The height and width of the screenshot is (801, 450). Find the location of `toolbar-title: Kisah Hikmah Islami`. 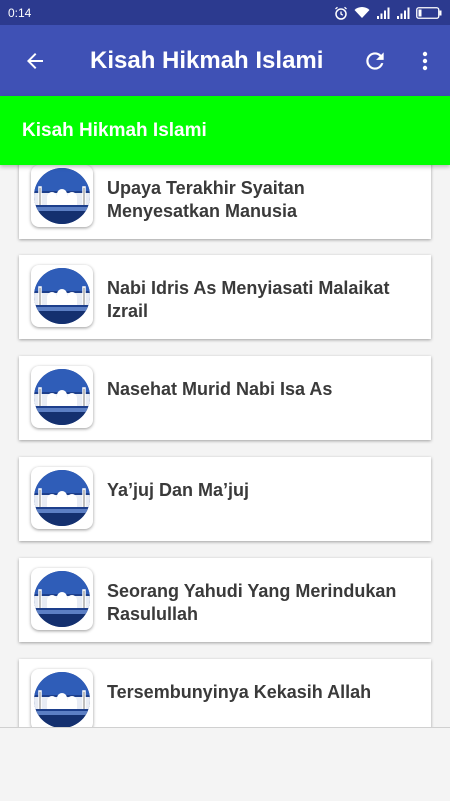

toolbar-title: Kisah Hikmah Islami is located at coordinates (207, 60).